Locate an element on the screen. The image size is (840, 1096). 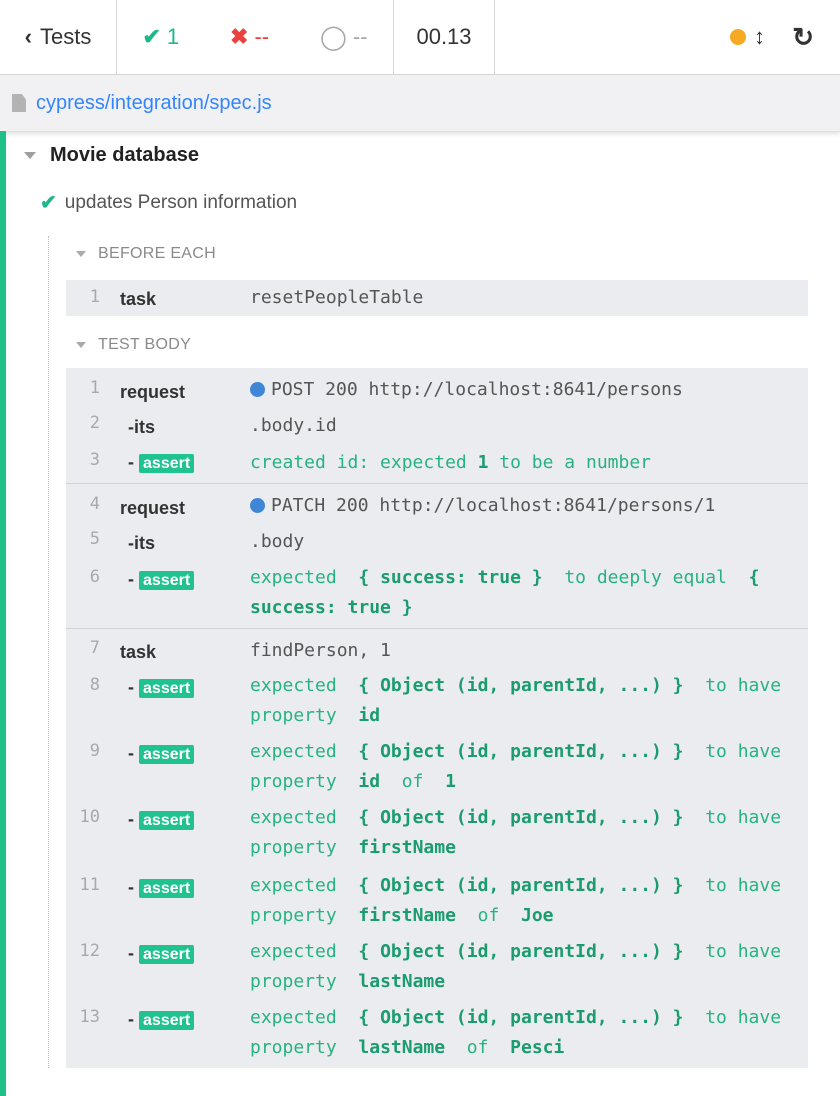
msg-part: to deeply equal is located at coordinates (645, 577).